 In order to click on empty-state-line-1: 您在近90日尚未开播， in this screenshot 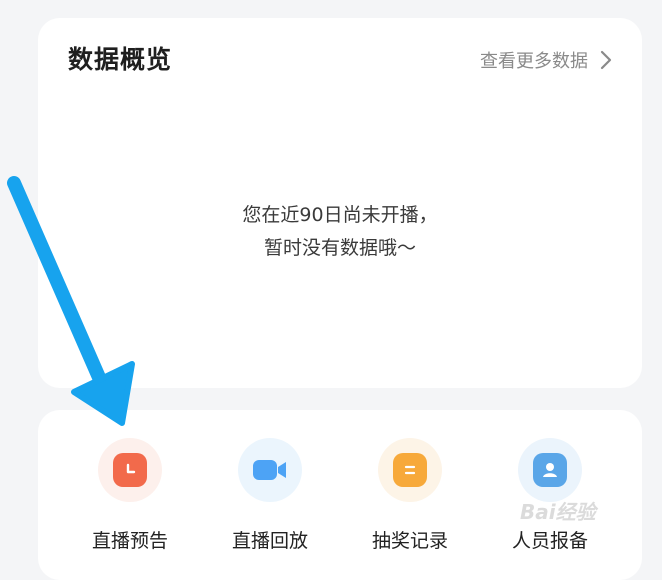, I will do `click(340, 215)`.